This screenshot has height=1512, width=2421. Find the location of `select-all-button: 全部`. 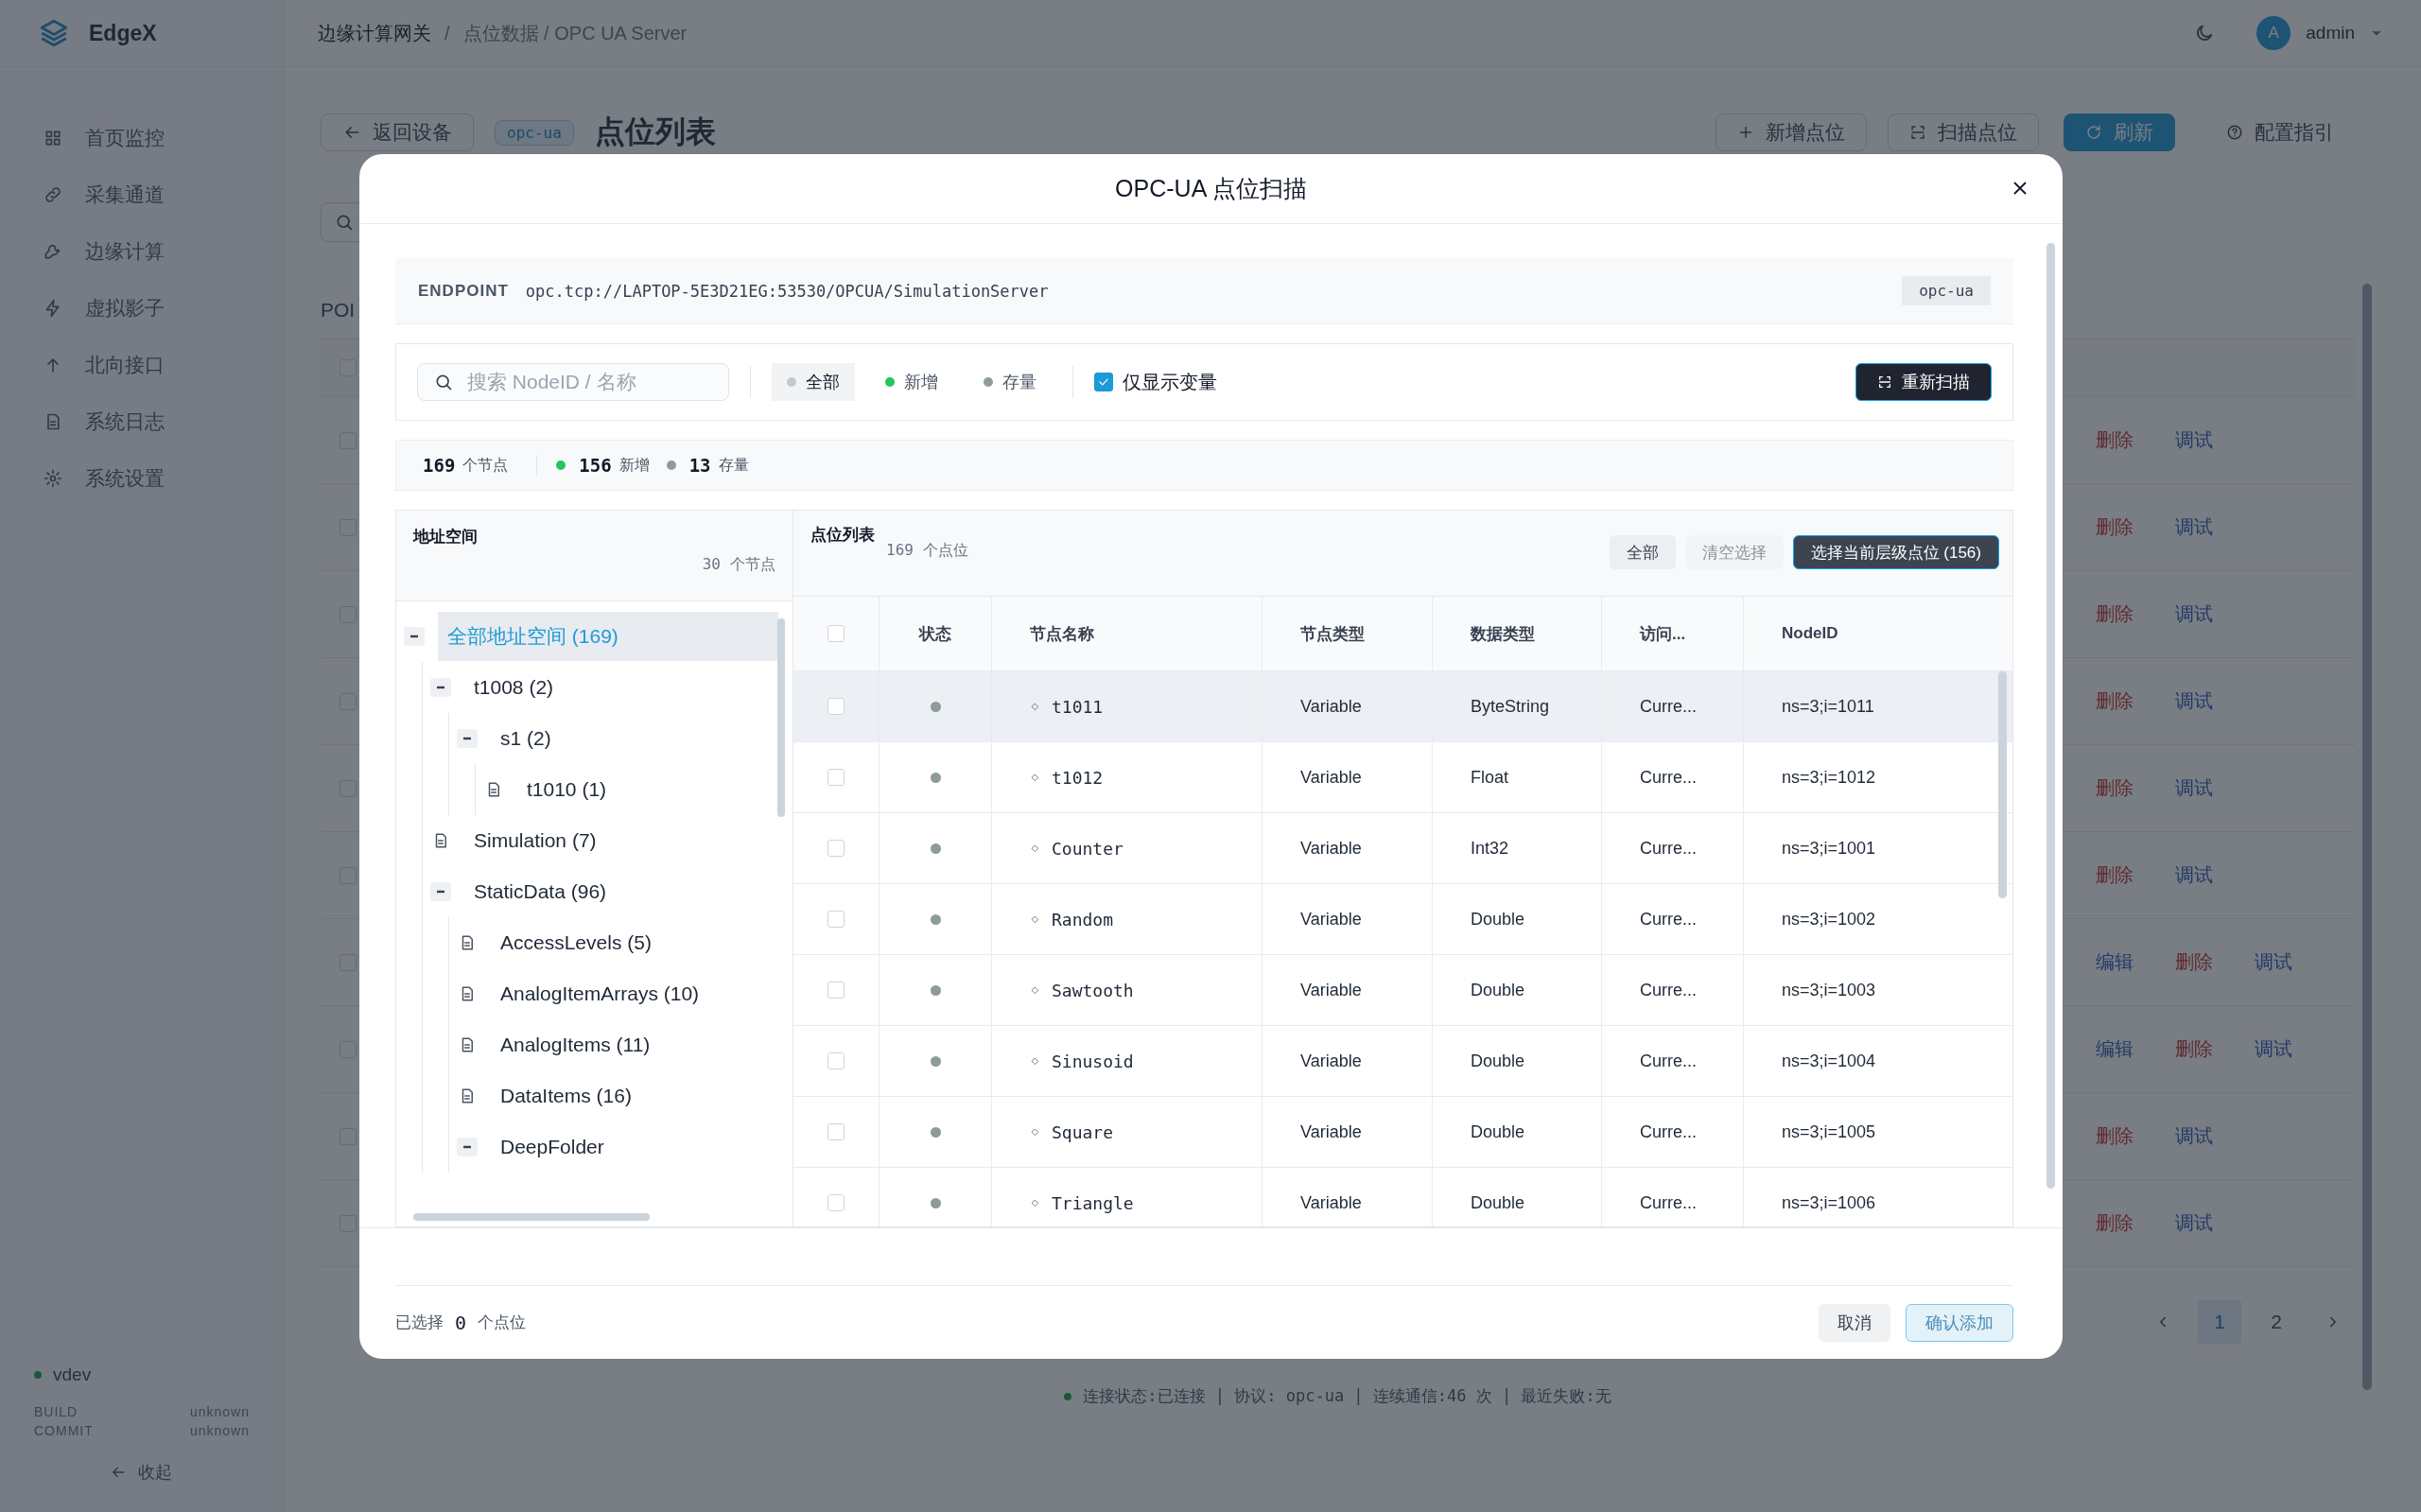

select-all-button: 全部 is located at coordinates (1642, 552).